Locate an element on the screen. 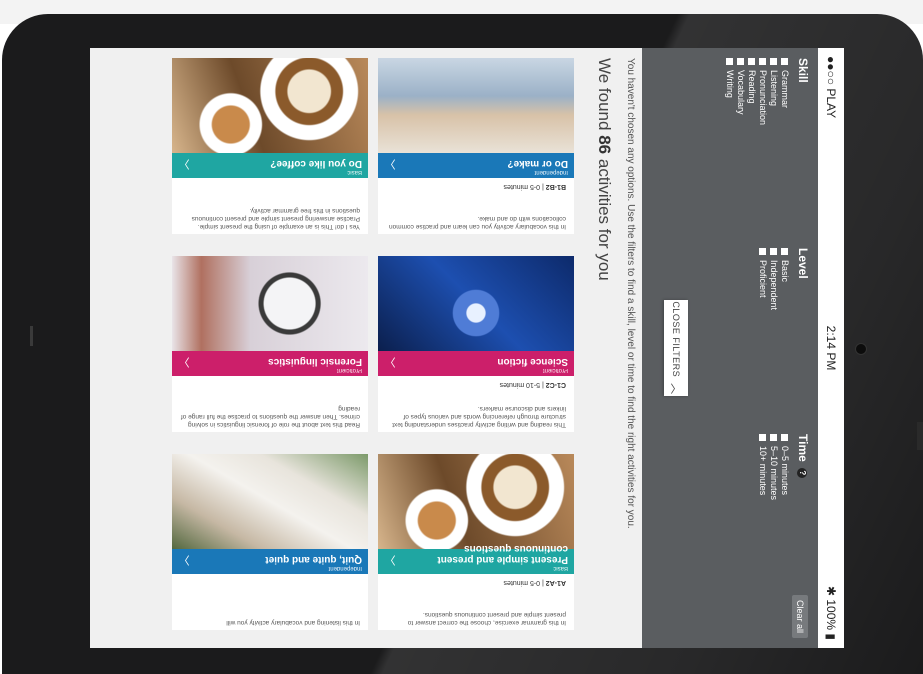 This screenshot has height=674, width=923. card-title-band: Basic Do you like coffee? ﹀ is located at coordinates (270, 165).